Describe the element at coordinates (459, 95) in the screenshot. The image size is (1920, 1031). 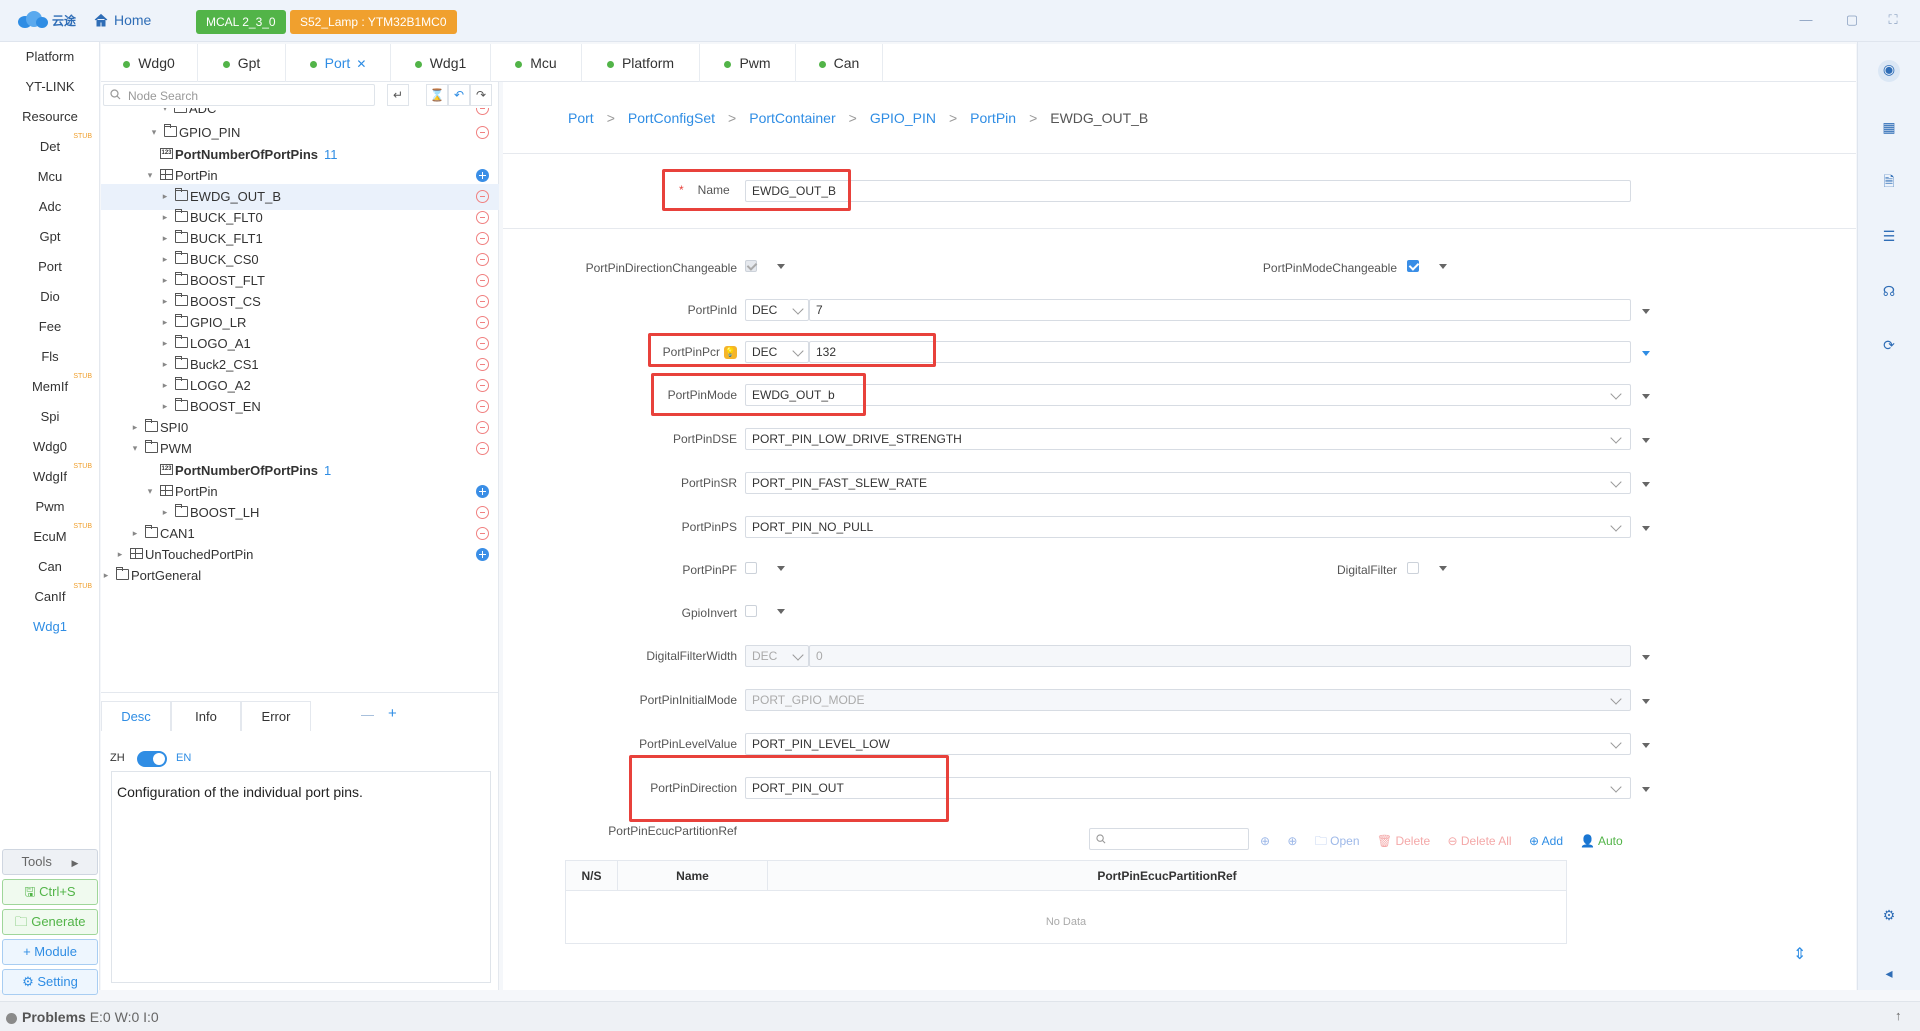
I see `undo-icon: ↶` at that location.